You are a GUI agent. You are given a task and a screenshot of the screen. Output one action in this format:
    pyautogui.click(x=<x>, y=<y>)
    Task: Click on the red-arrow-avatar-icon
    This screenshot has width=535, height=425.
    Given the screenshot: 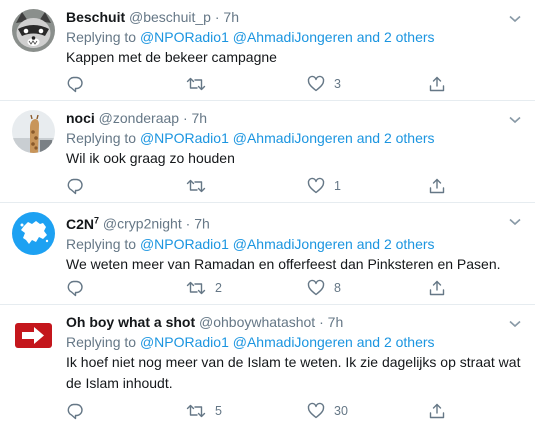 What is the action you would take?
    pyautogui.click(x=33, y=335)
    